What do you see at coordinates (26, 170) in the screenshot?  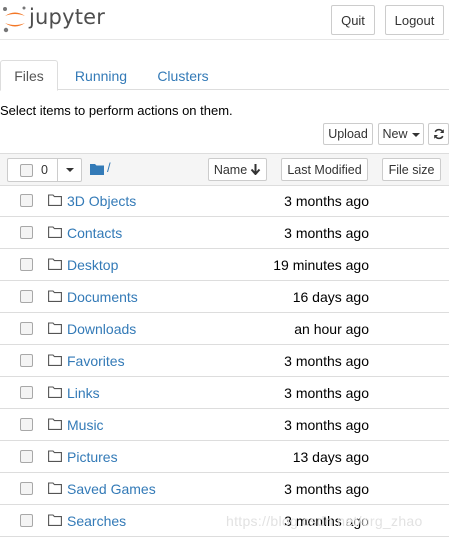 I see `select-all-checkbox` at bounding box center [26, 170].